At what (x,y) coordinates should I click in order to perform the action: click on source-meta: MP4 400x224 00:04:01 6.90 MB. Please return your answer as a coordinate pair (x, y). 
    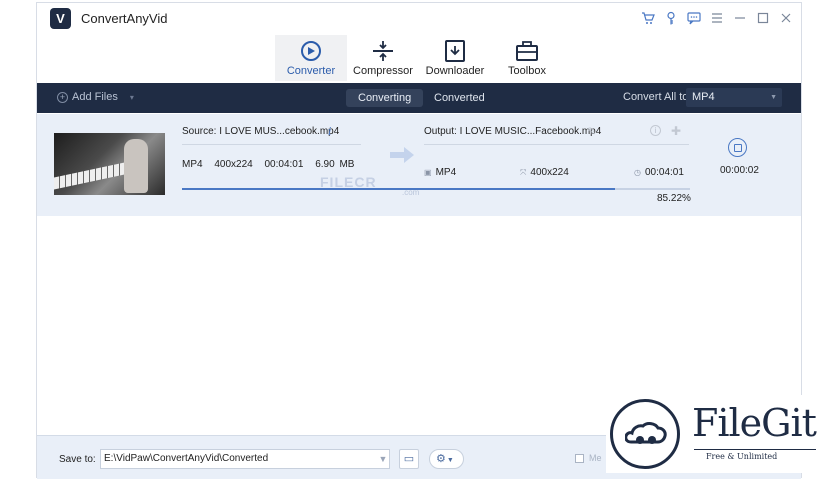
    Looking at the image, I should click on (271, 164).